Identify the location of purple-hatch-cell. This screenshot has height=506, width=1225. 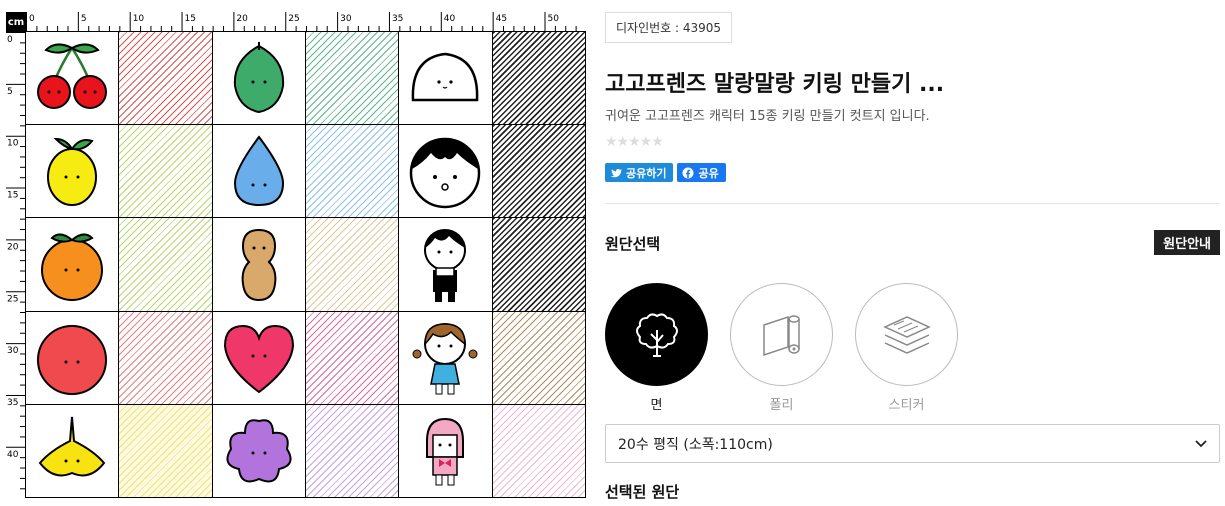
(352, 451).